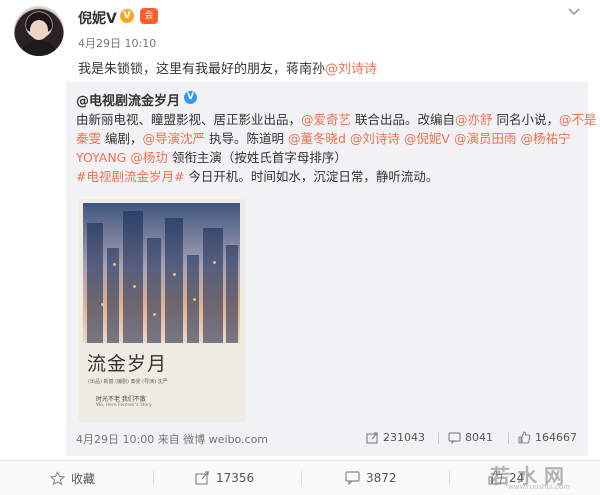 The image size is (600, 495). Describe the element at coordinates (202, 69) in the screenshot. I see `post-text-body: 我是朱锁锁，这里有我最好的朋友，蒋南孙` at that location.